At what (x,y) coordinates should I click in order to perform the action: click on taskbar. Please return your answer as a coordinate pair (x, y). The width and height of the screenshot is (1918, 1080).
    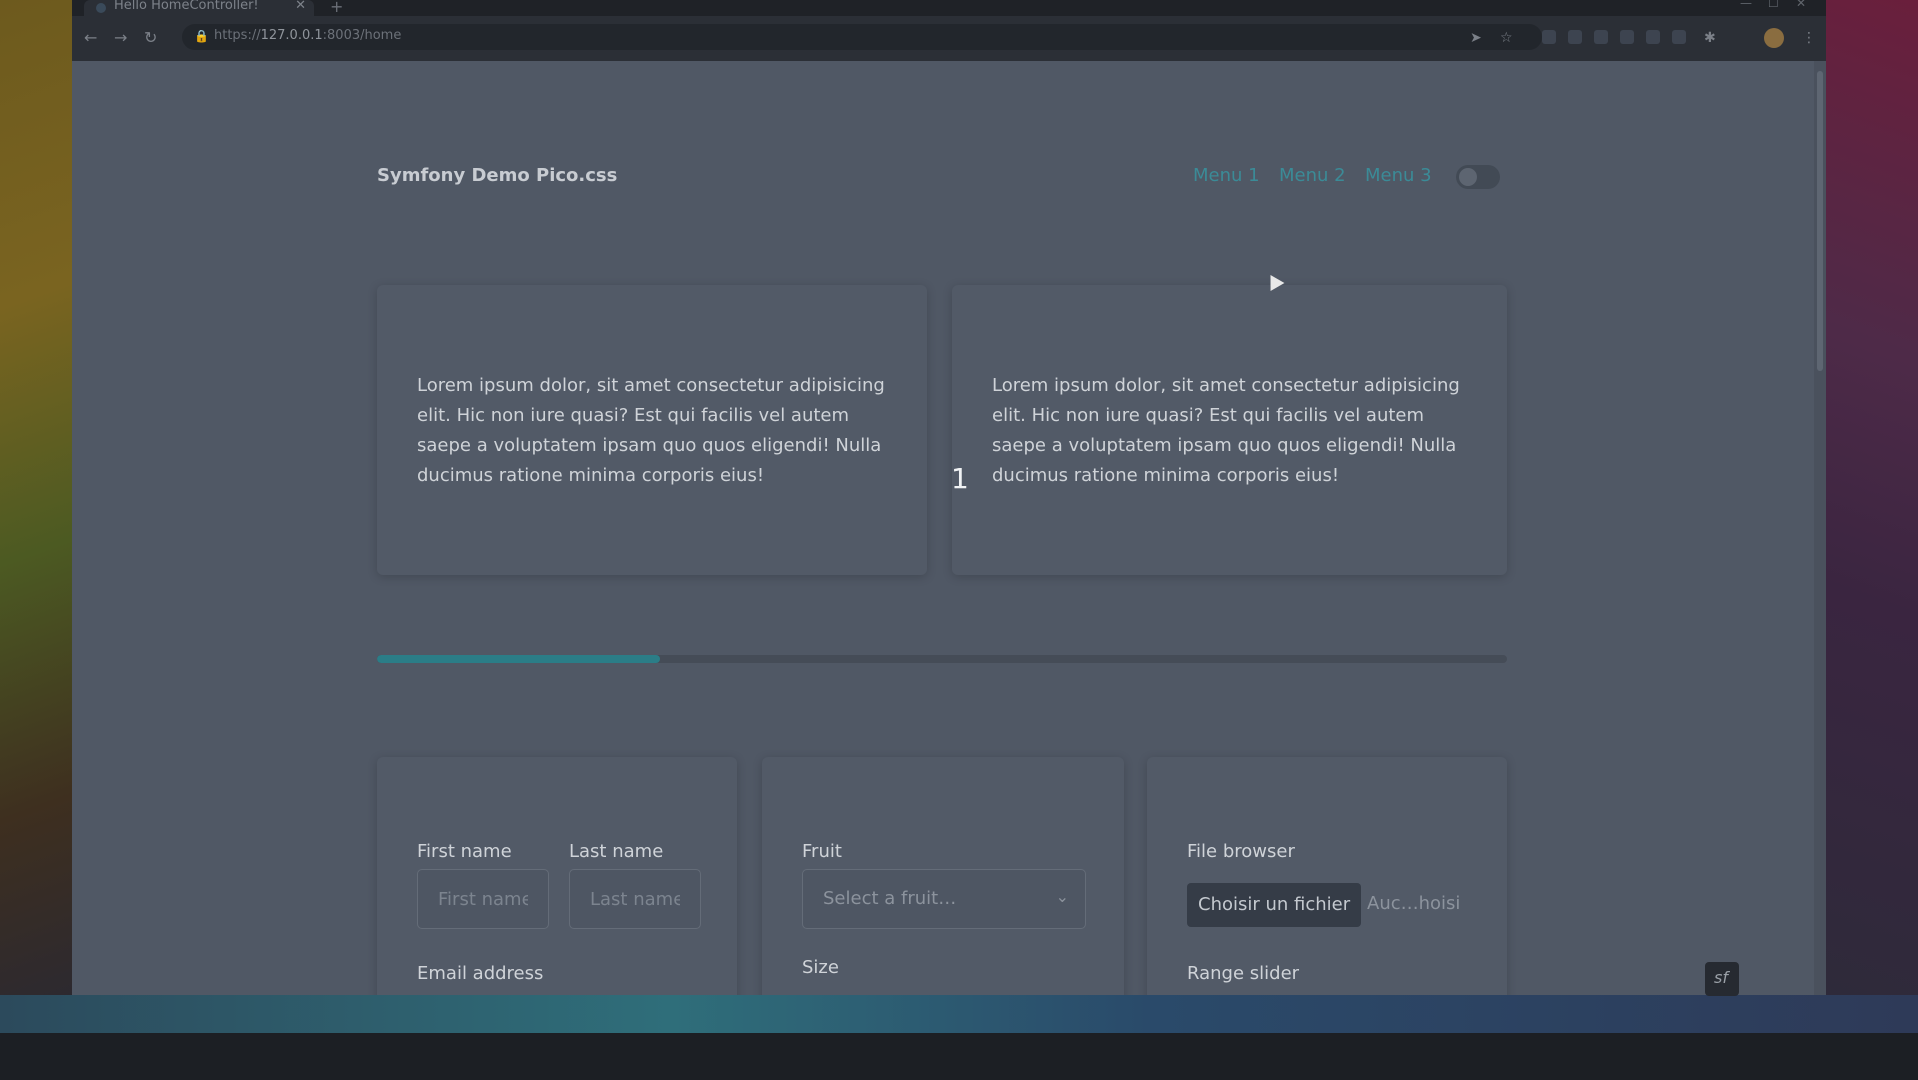
    Looking at the image, I should click on (959, 1056).